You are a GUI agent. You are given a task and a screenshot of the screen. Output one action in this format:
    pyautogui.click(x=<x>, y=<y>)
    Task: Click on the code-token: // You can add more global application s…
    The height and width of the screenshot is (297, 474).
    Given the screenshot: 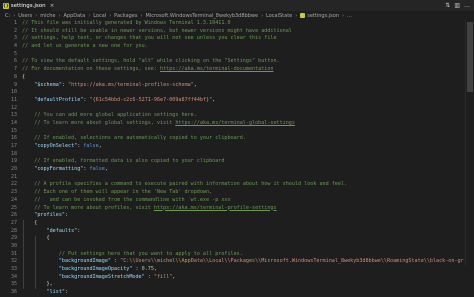 What is the action you would take?
    pyautogui.click(x=109, y=115)
    